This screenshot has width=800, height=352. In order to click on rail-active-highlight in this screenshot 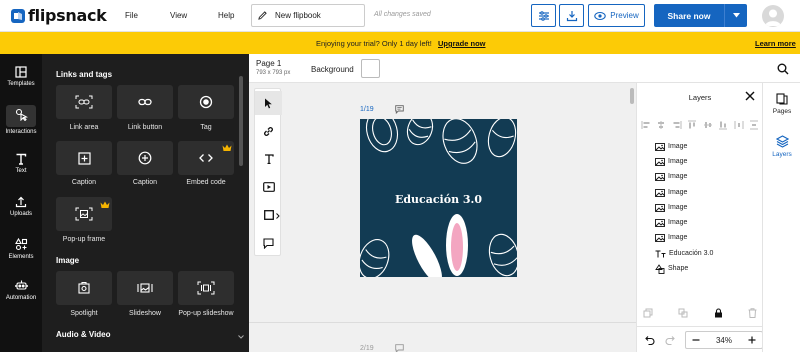, I will do `click(21, 116)`.